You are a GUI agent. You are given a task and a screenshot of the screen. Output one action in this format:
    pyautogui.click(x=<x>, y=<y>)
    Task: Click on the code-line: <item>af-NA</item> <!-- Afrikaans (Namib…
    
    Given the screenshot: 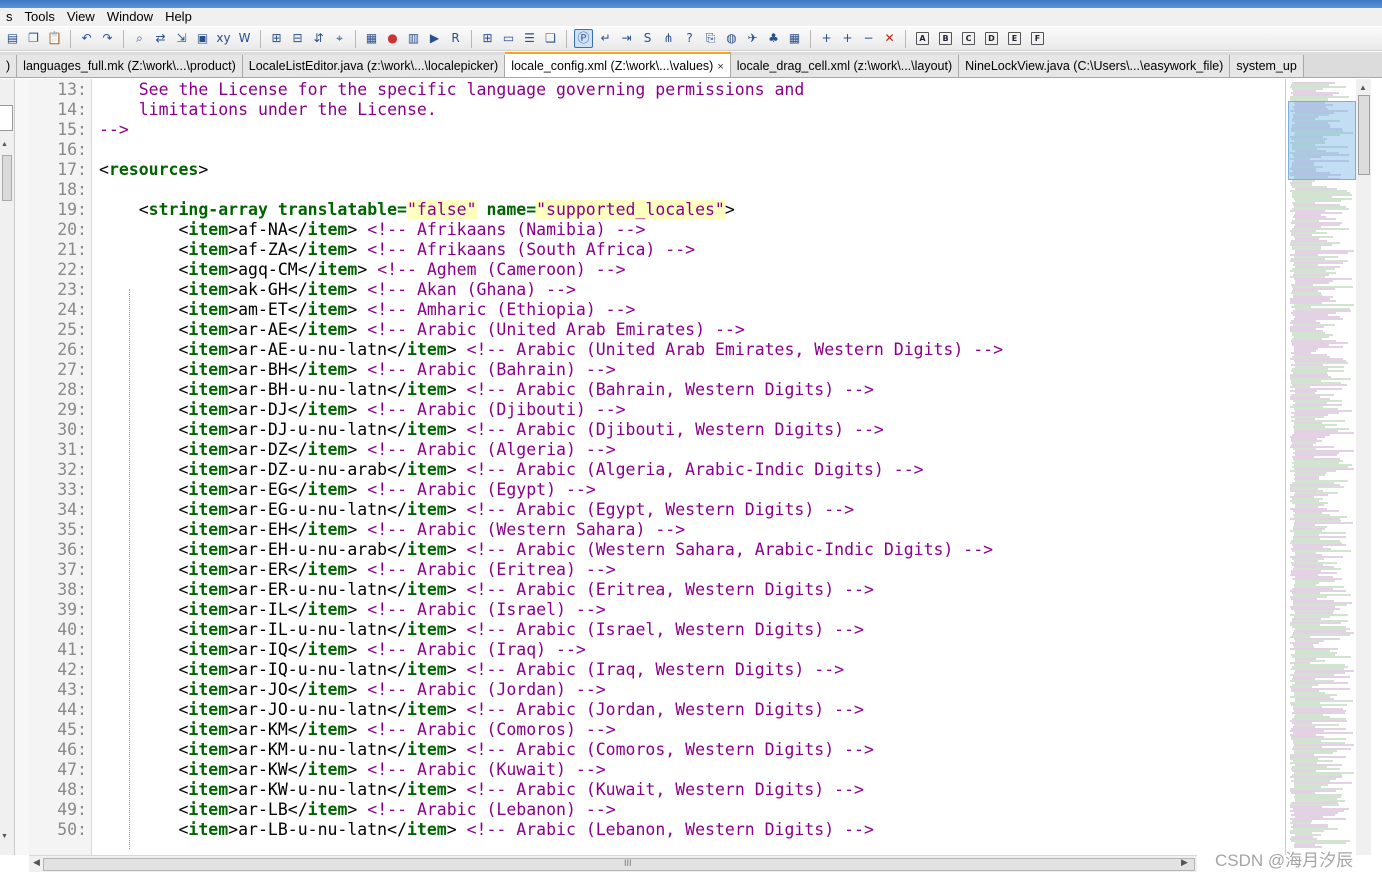 What is the action you would take?
    pyautogui.click(x=372, y=230)
    